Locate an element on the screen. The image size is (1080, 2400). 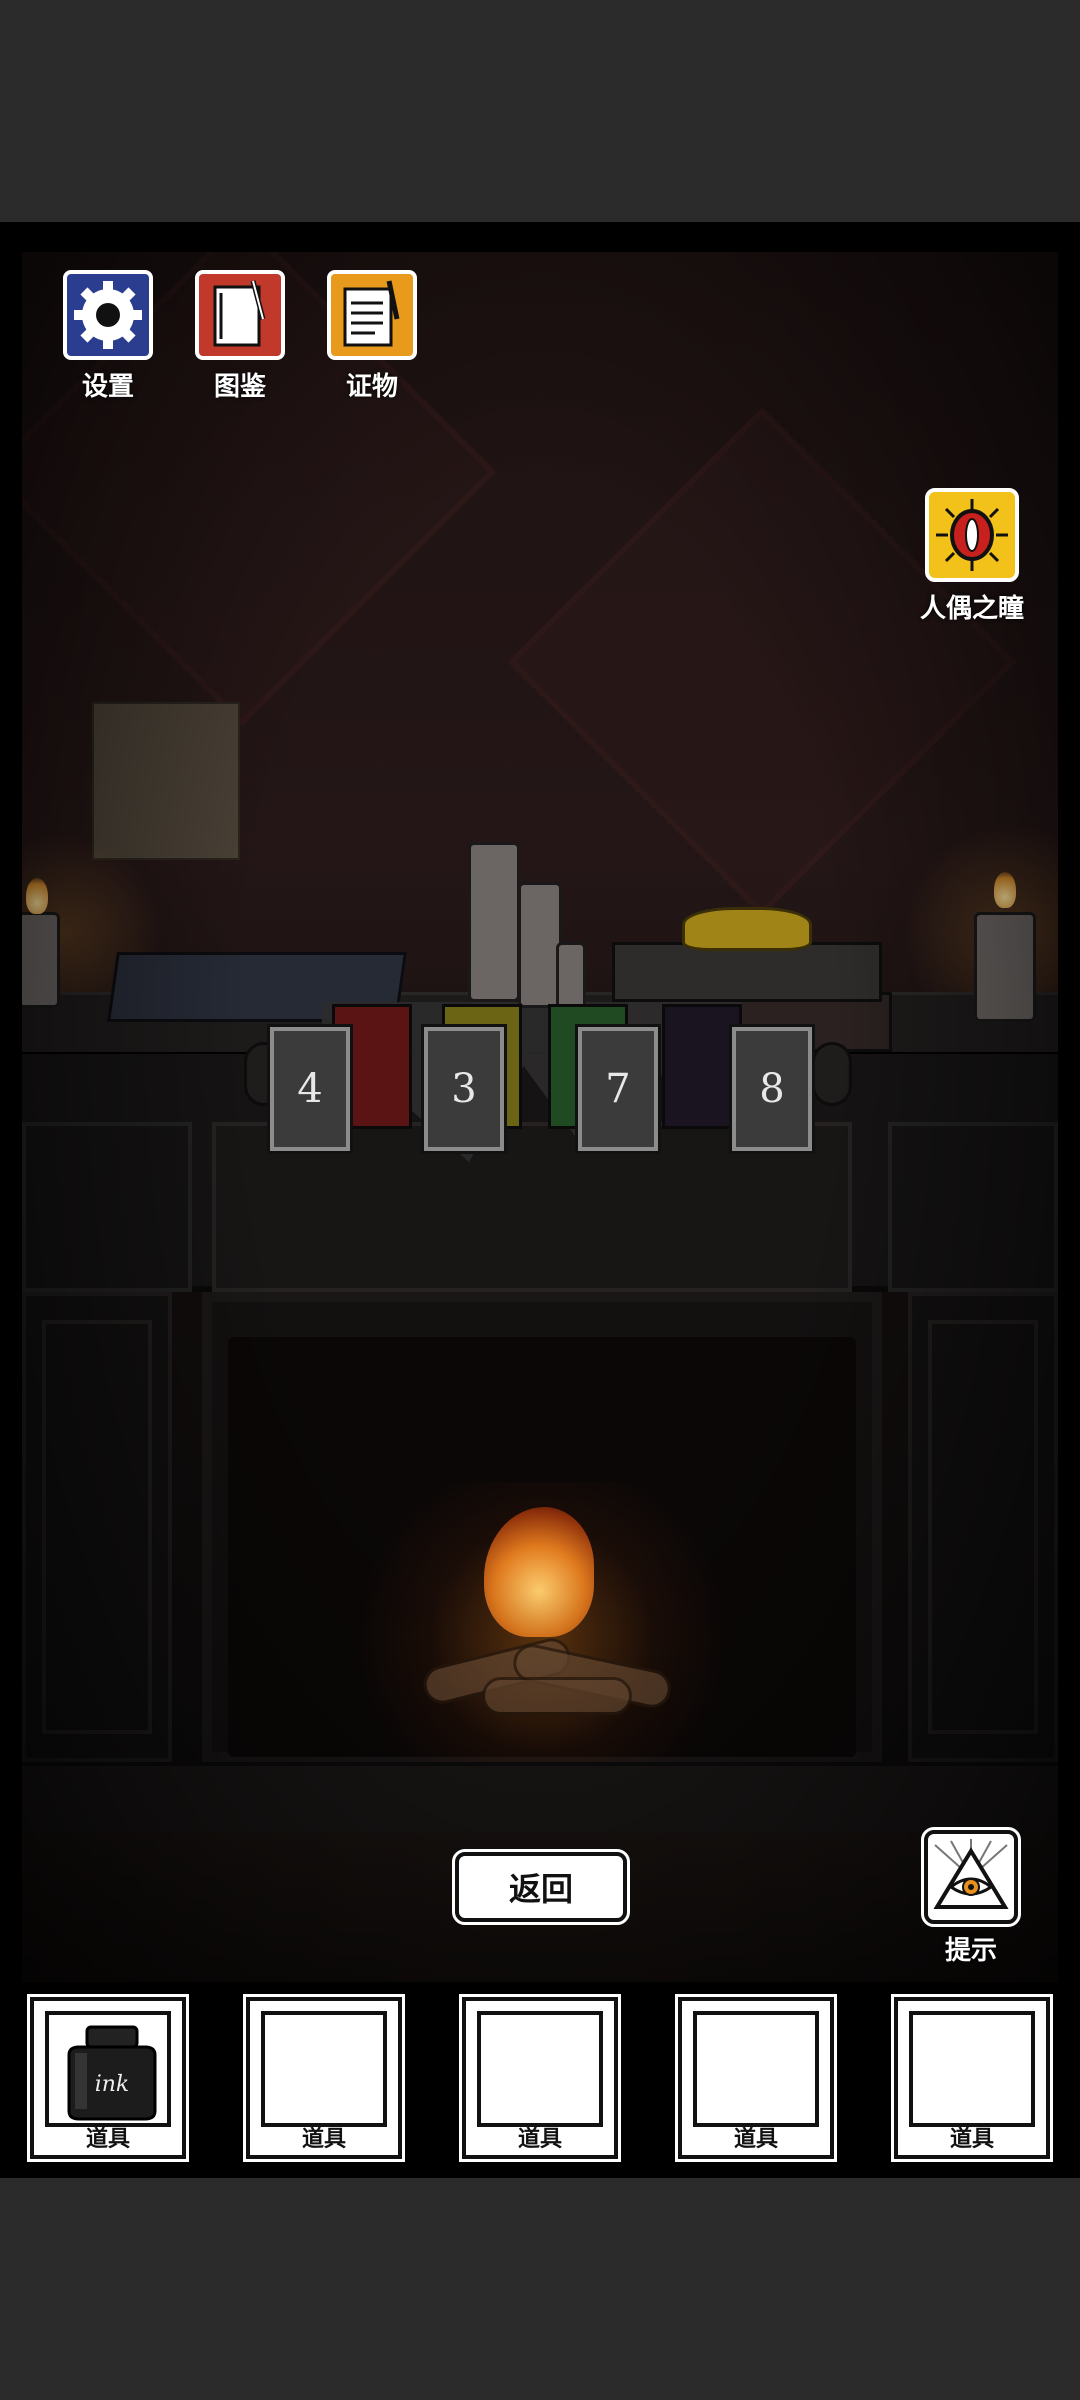
number-card: 8 is located at coordinates (772, 1089).